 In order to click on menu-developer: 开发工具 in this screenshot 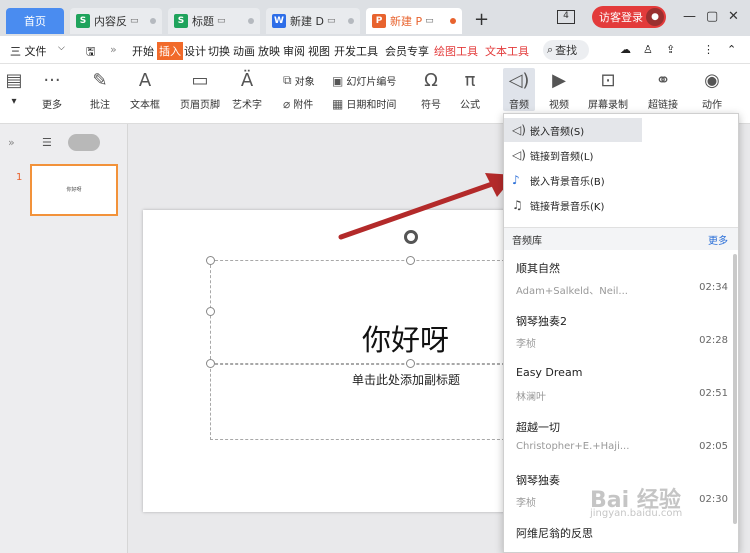, I will do `click(356, 51)`.